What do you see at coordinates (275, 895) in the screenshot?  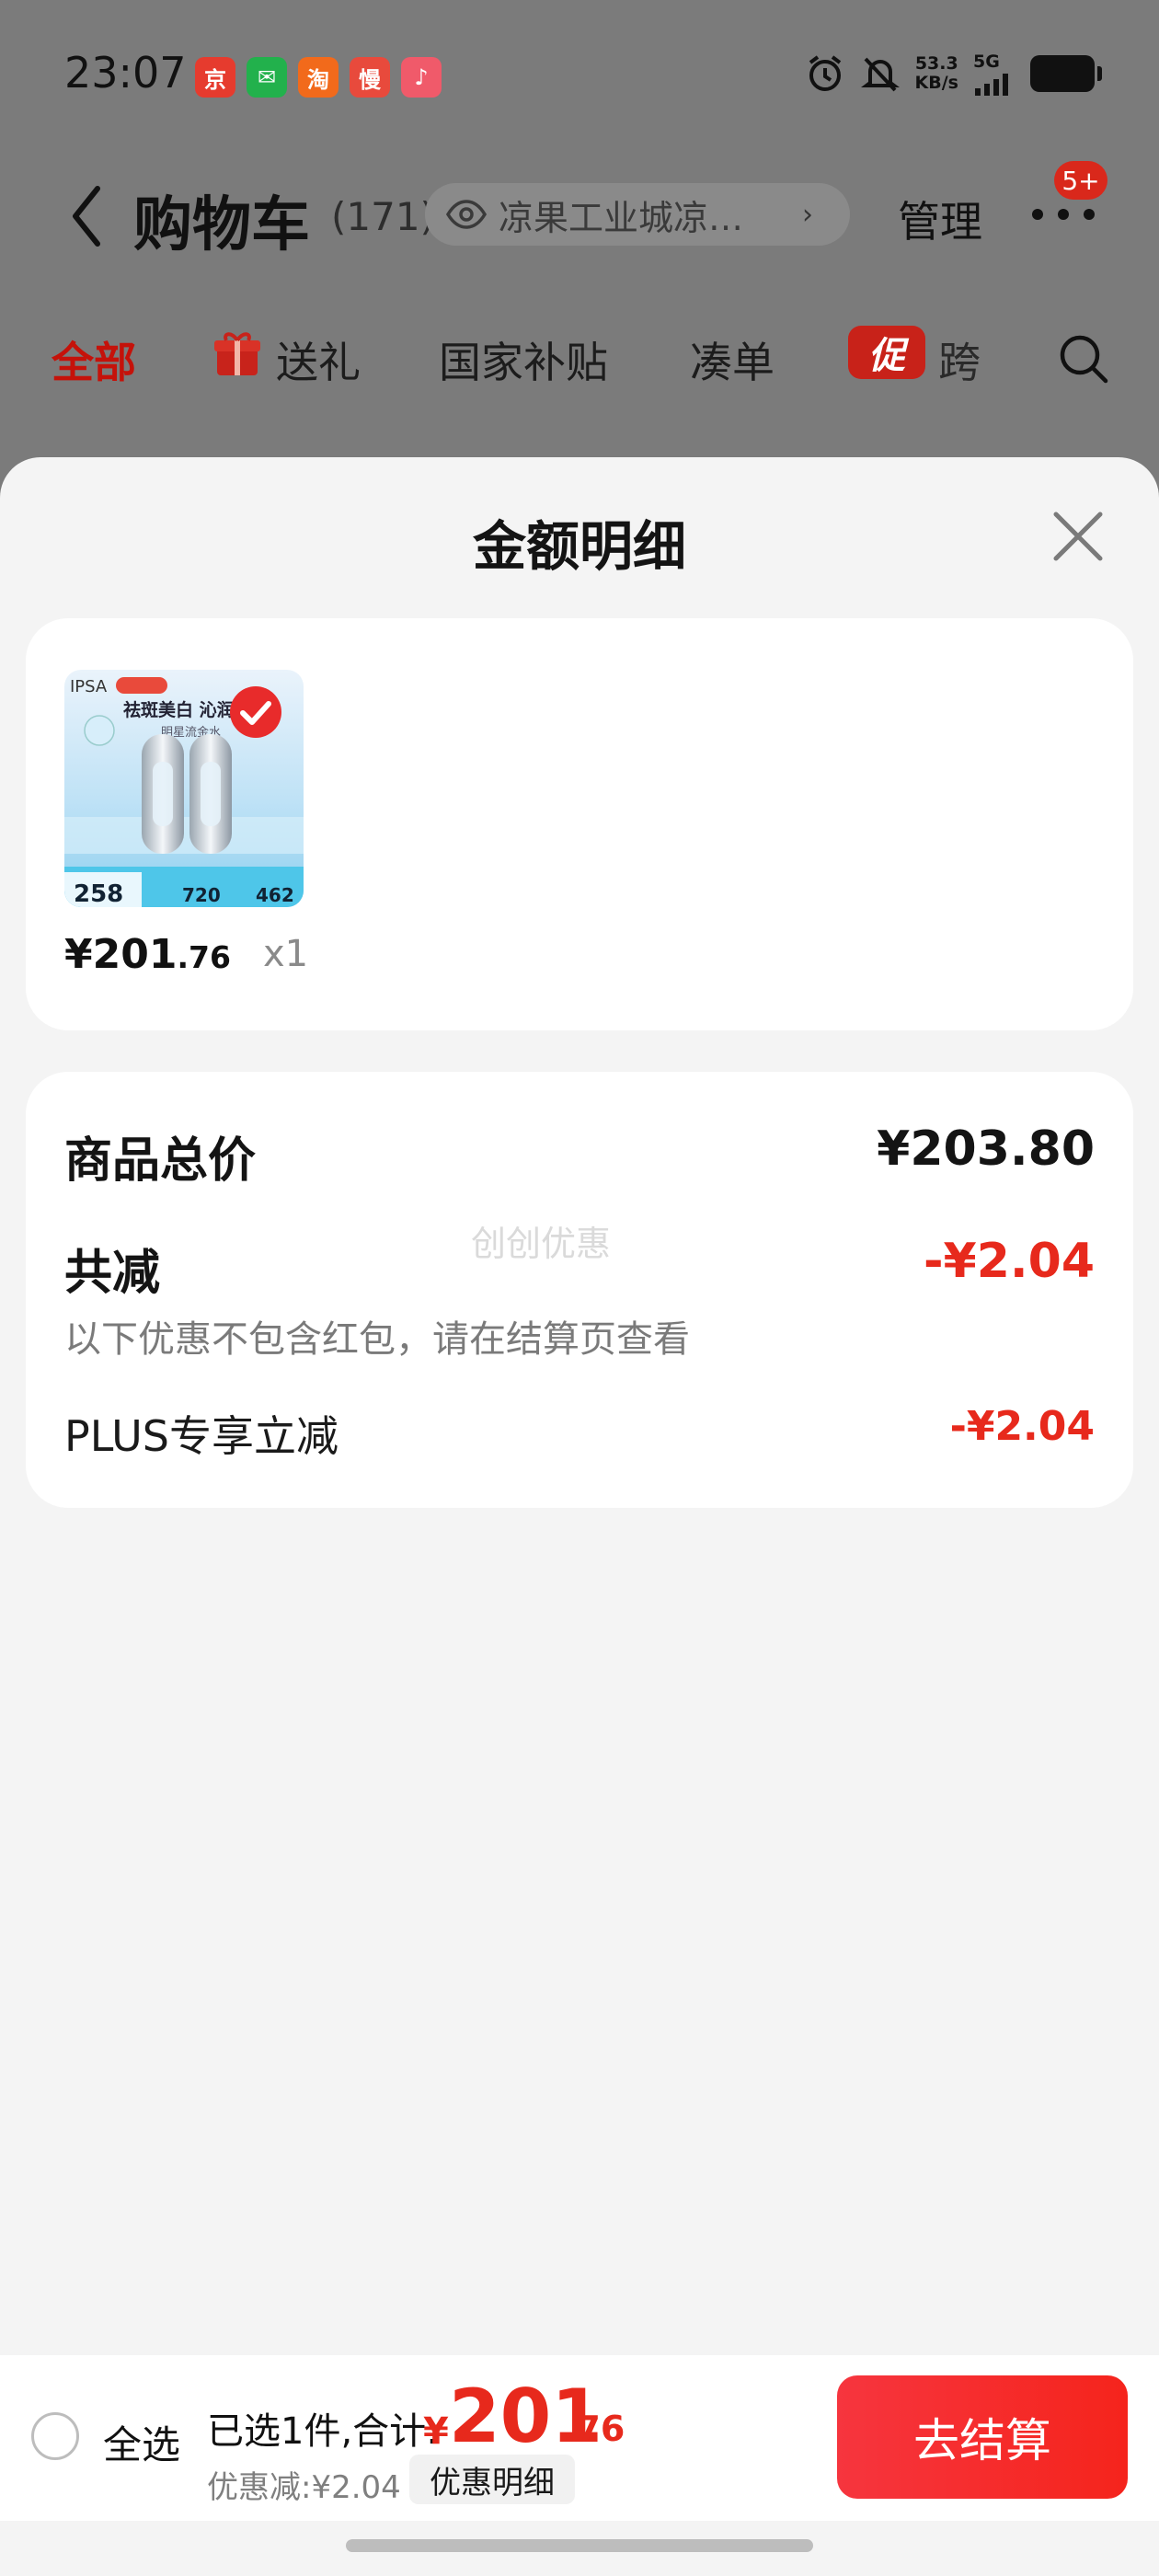 I see `image-price-3: 462` at bounding box center [275, 895].